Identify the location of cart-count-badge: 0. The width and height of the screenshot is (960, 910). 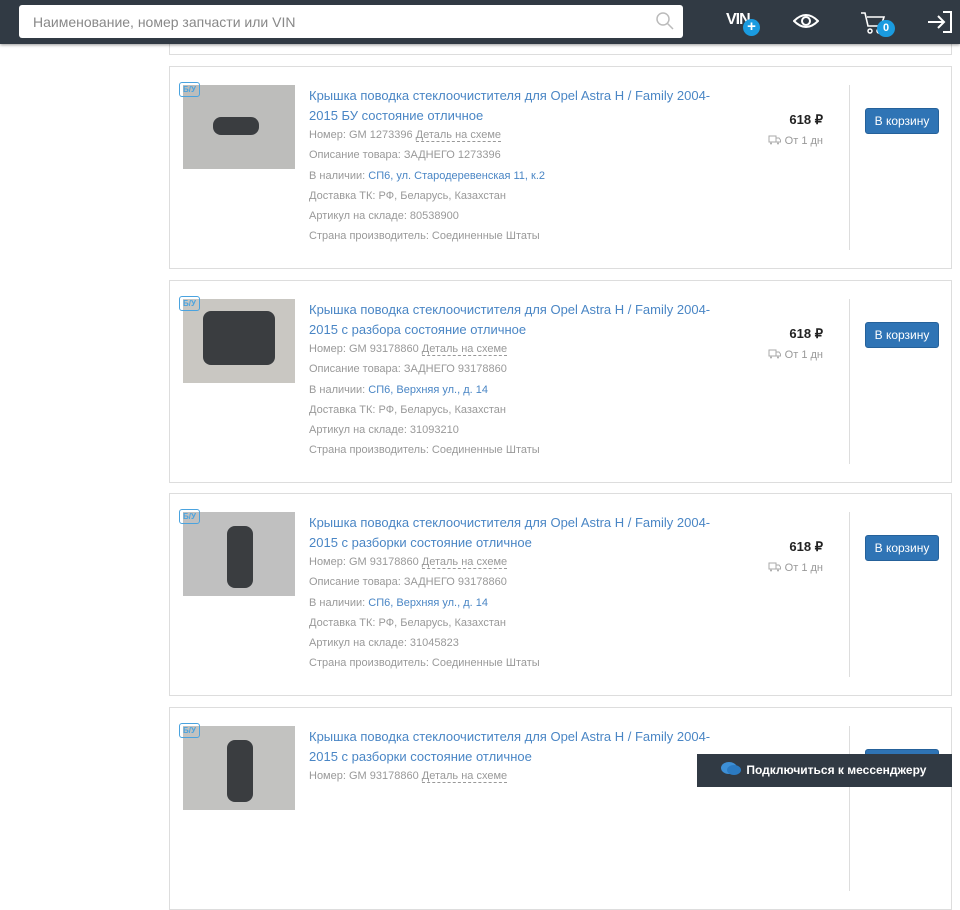
(886, 28).